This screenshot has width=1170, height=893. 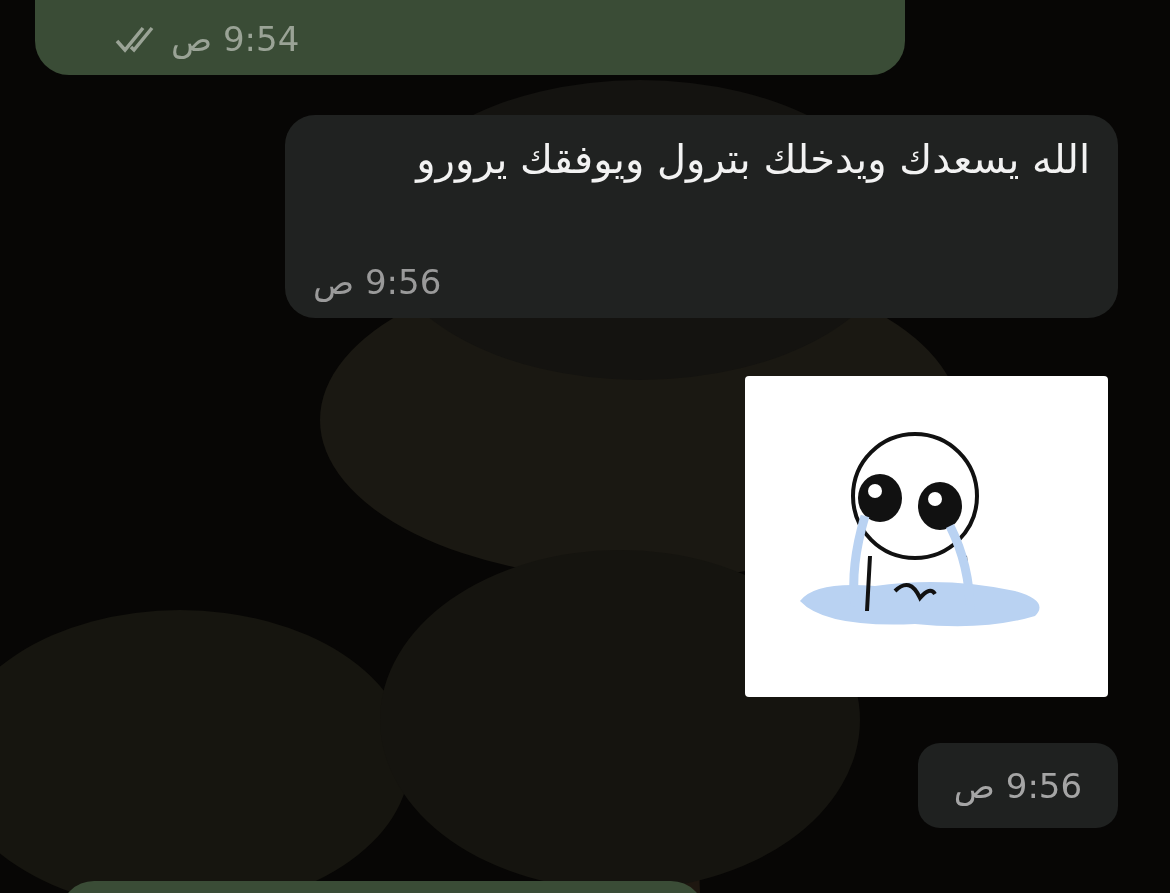 I want to click on message-time: 9:54 ص, so click(x=235, y=39).